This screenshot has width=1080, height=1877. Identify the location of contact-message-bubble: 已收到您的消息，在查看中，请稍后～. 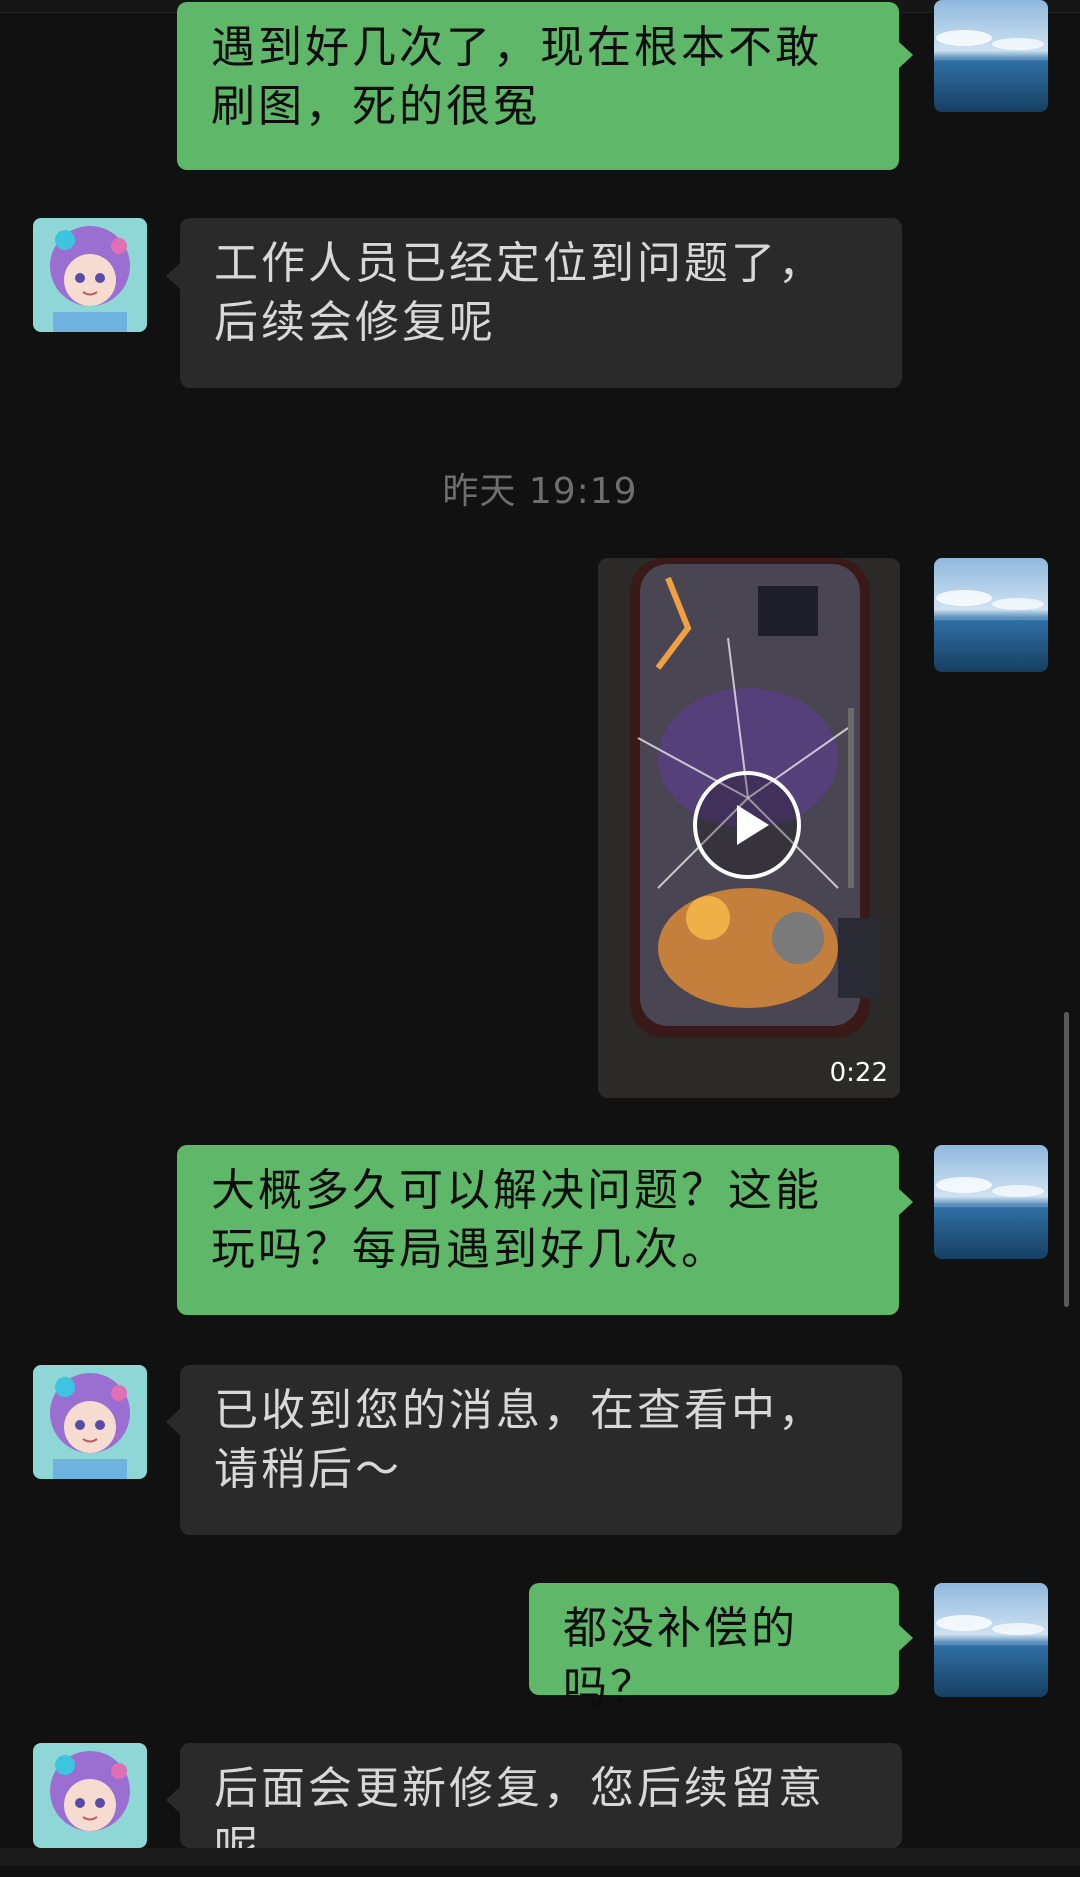
(541, 1450).